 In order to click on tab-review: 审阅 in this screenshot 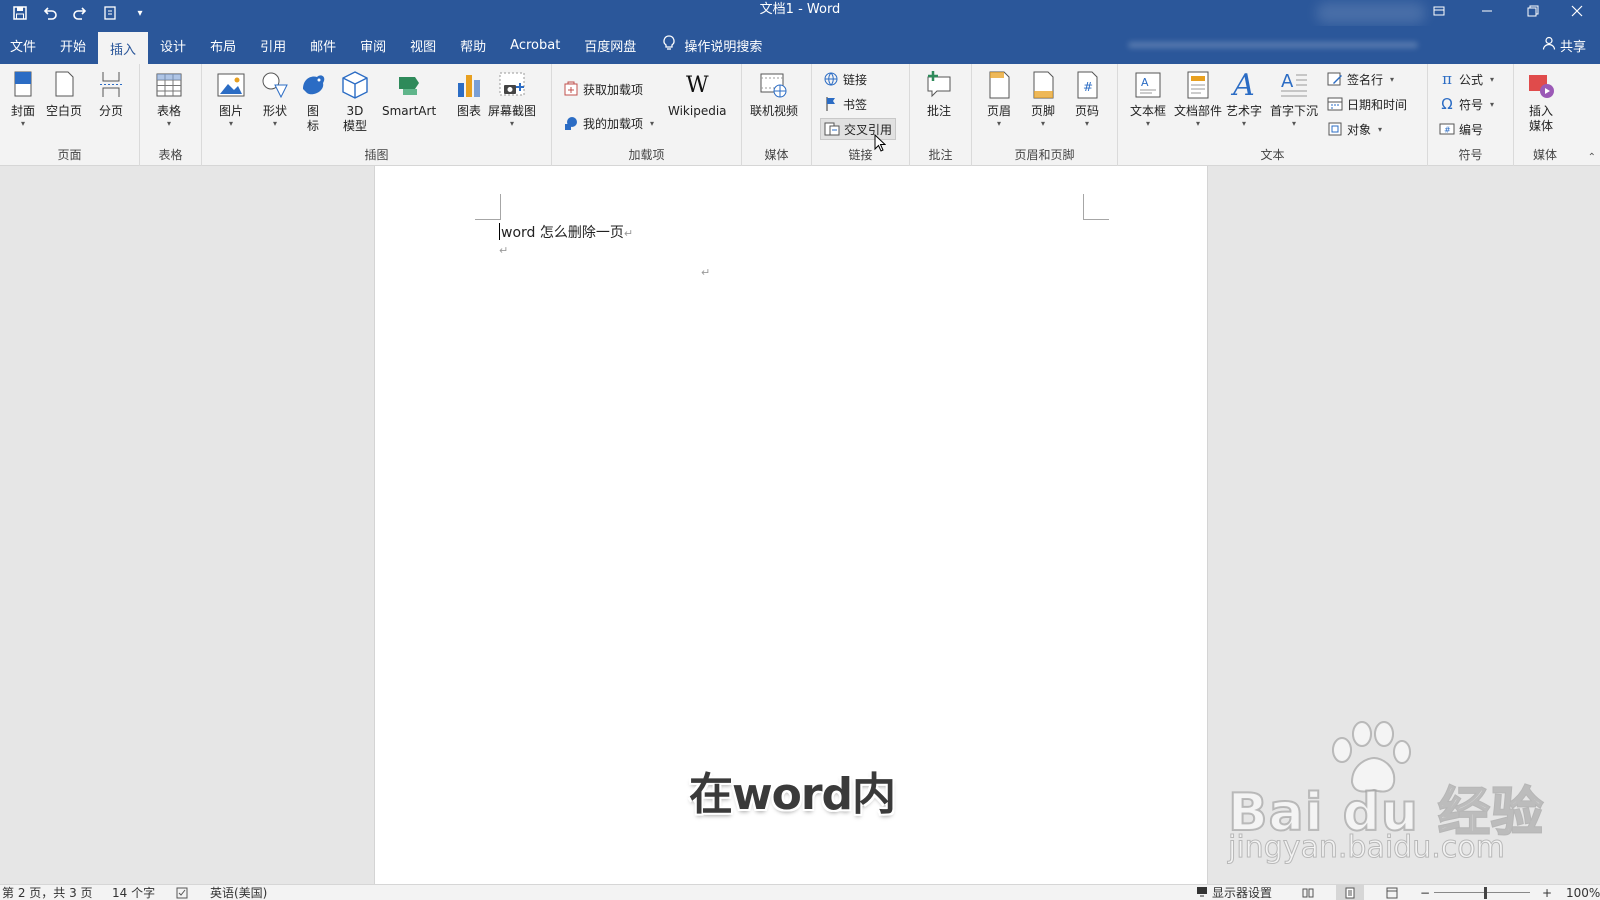, I will do `click(373, 45)`.